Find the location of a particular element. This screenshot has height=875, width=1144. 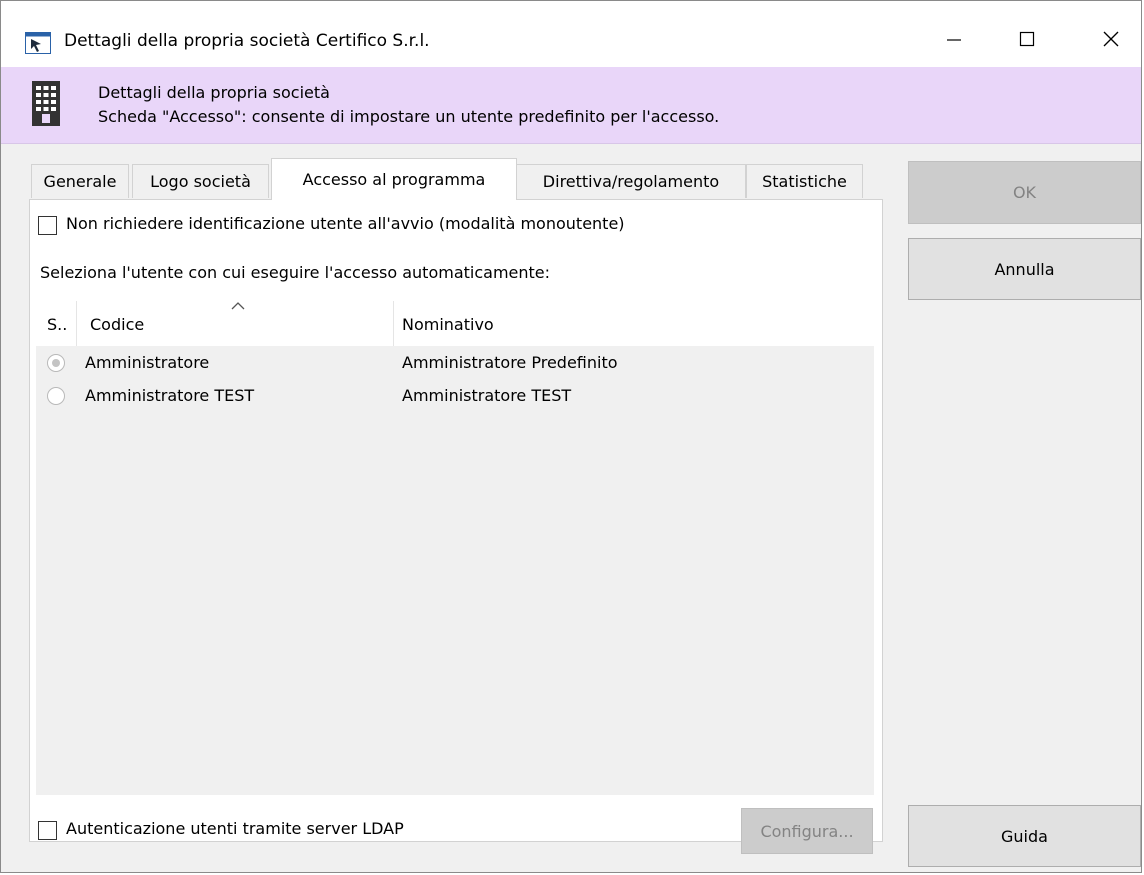

close-icon is located at coordinates (1111, 39).